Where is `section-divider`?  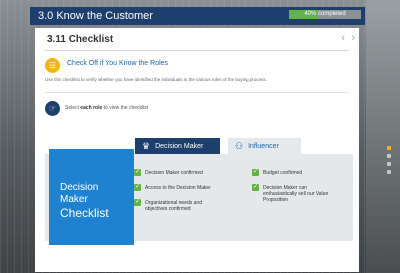
section-divider is located at coordinates (197, 50).